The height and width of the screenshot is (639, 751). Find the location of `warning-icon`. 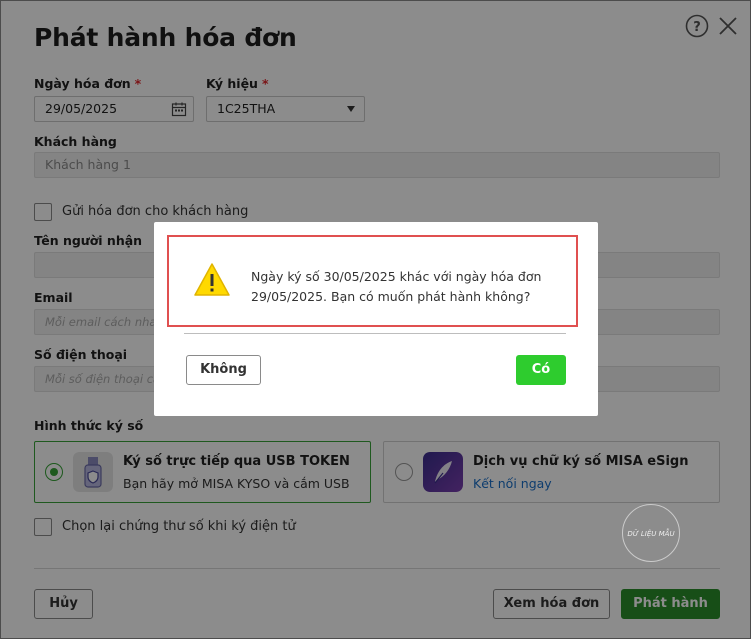

warning-icon is located at coordinates (212, 279).